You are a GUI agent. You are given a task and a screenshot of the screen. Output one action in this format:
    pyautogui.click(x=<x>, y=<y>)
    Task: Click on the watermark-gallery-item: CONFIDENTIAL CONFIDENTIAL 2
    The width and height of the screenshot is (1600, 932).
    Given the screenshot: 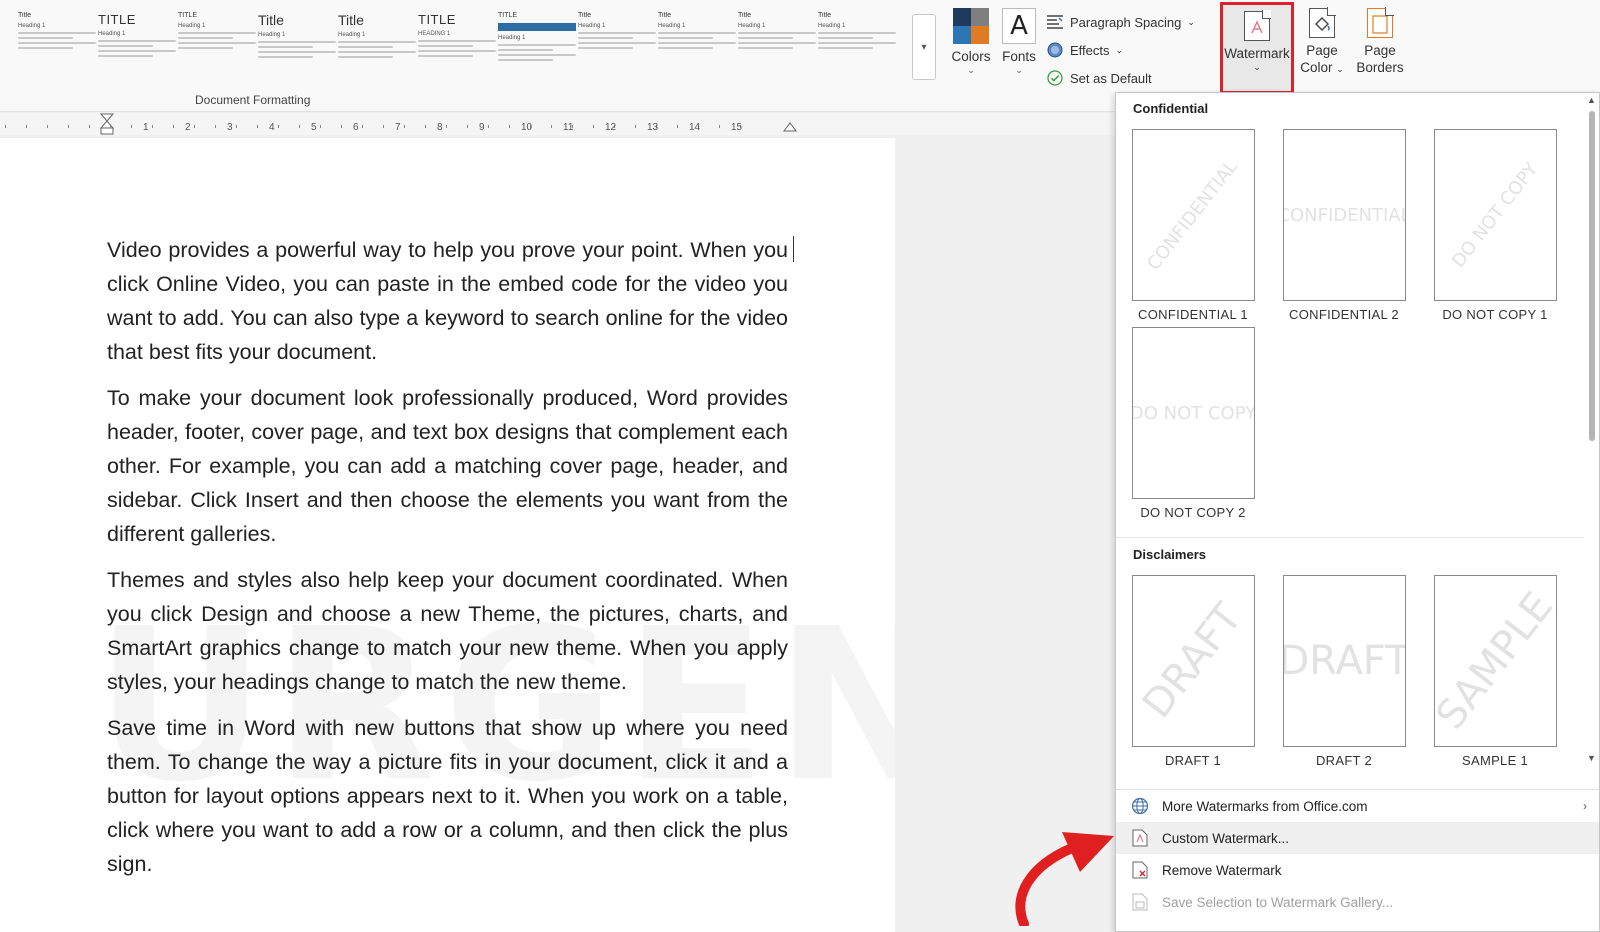 What is the action you would take?
    pyautogui.click(x=1344, y=225)
    